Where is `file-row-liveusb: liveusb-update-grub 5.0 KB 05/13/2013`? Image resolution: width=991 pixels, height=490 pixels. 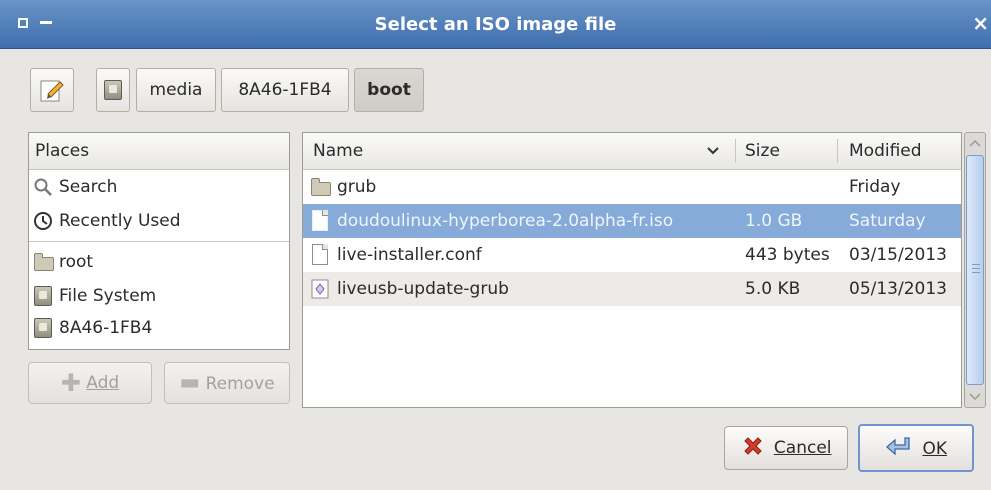 file-row-liveusb: liveusb-update-grub 5.0 KB 05/13/2013 is located at coordinates (632, 289).